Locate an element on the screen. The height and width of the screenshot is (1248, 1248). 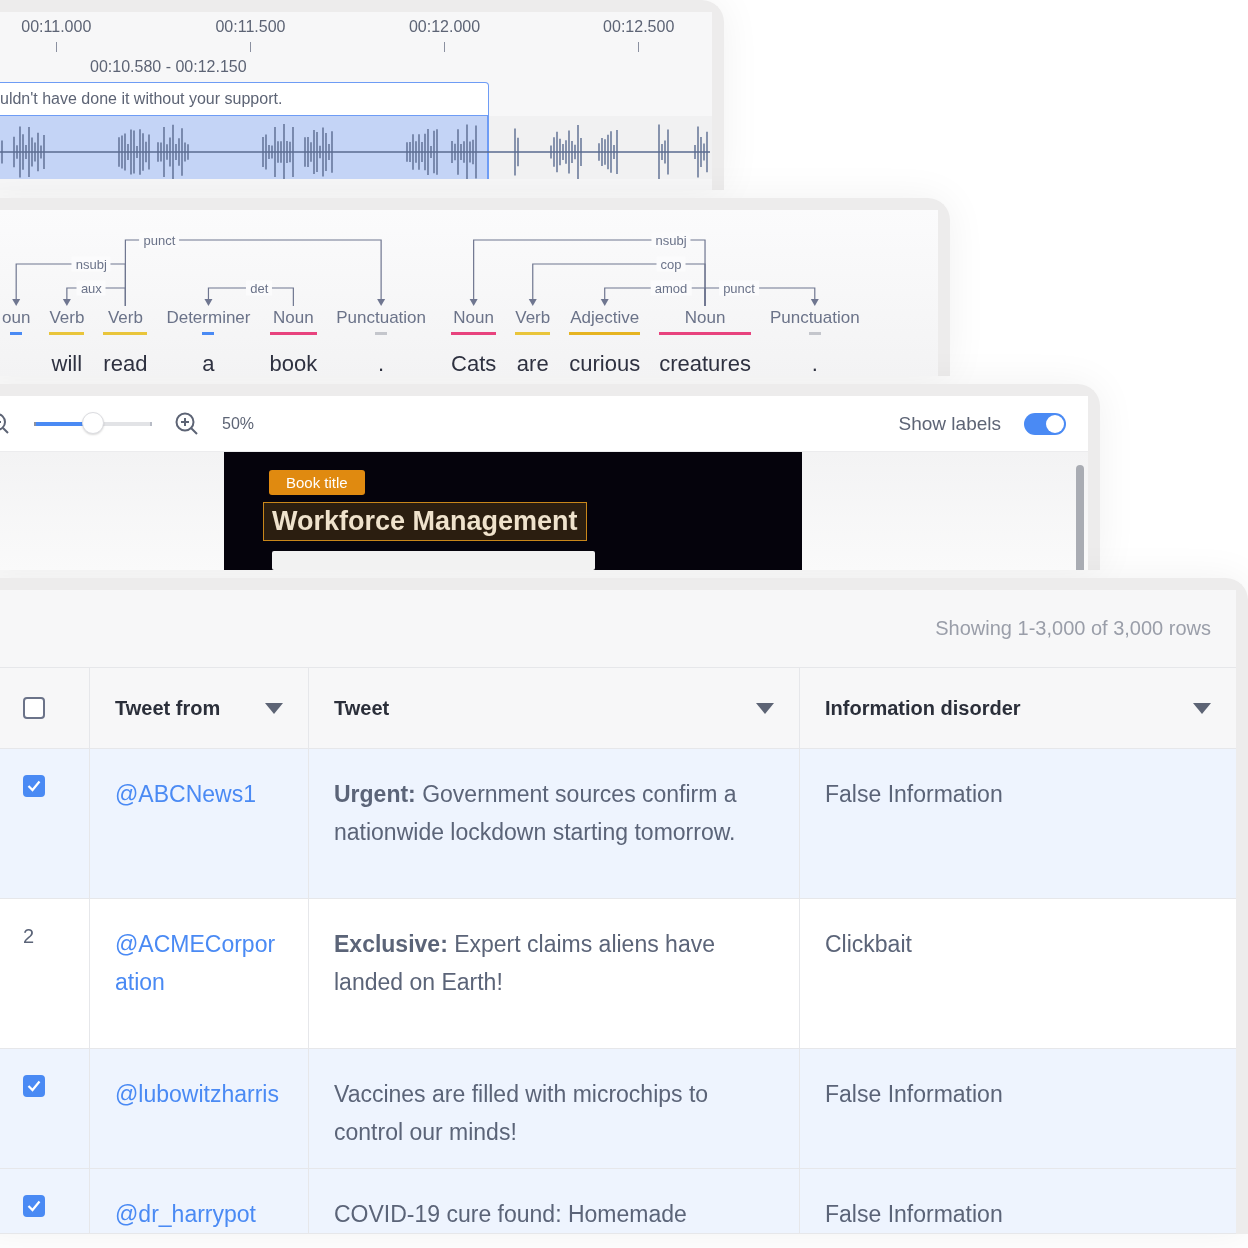
zoom-in-icon is located at coordinates (187, 423).